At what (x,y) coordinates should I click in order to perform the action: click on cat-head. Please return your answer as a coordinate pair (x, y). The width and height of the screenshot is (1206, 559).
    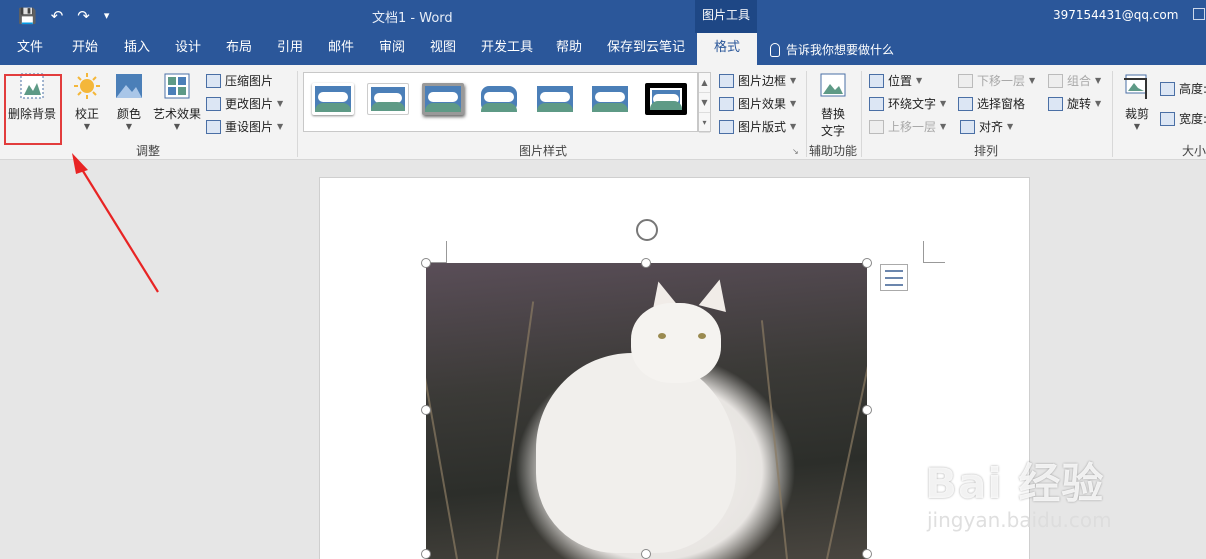
    Looking at the image, I should click on (676, 343).